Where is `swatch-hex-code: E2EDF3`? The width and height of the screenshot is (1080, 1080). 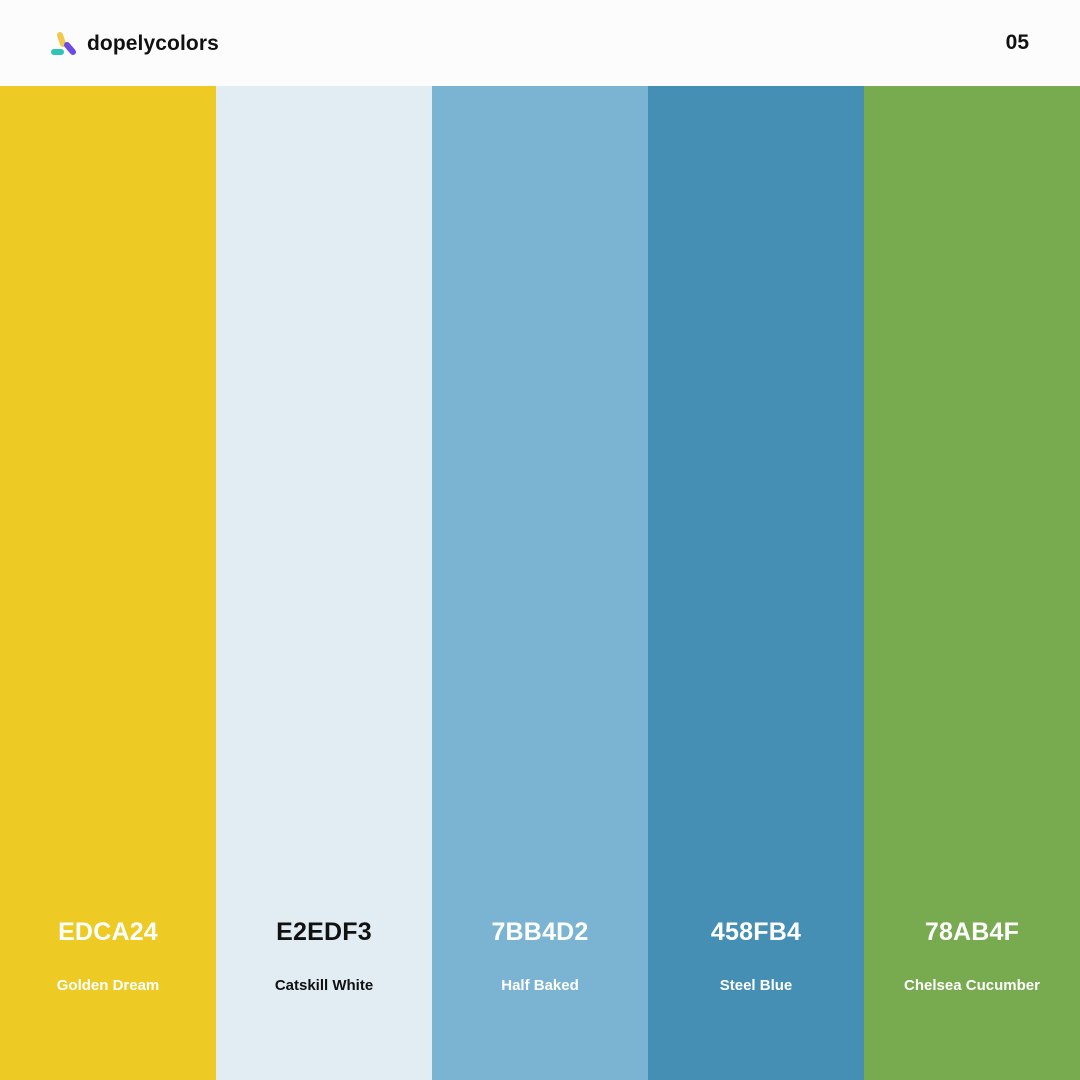 swatch-hex-code: E2EDF3 is located at coordinates (324, 932).